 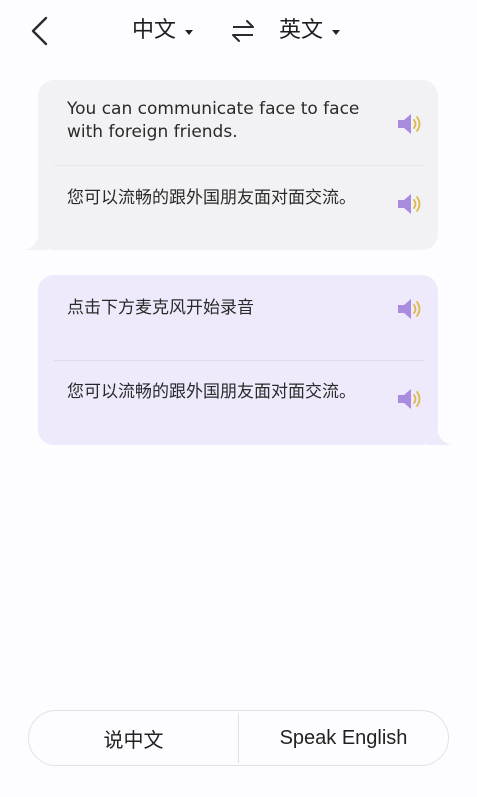 I want to click on top-bar: 中文 英文, so click(x=238, y=32).